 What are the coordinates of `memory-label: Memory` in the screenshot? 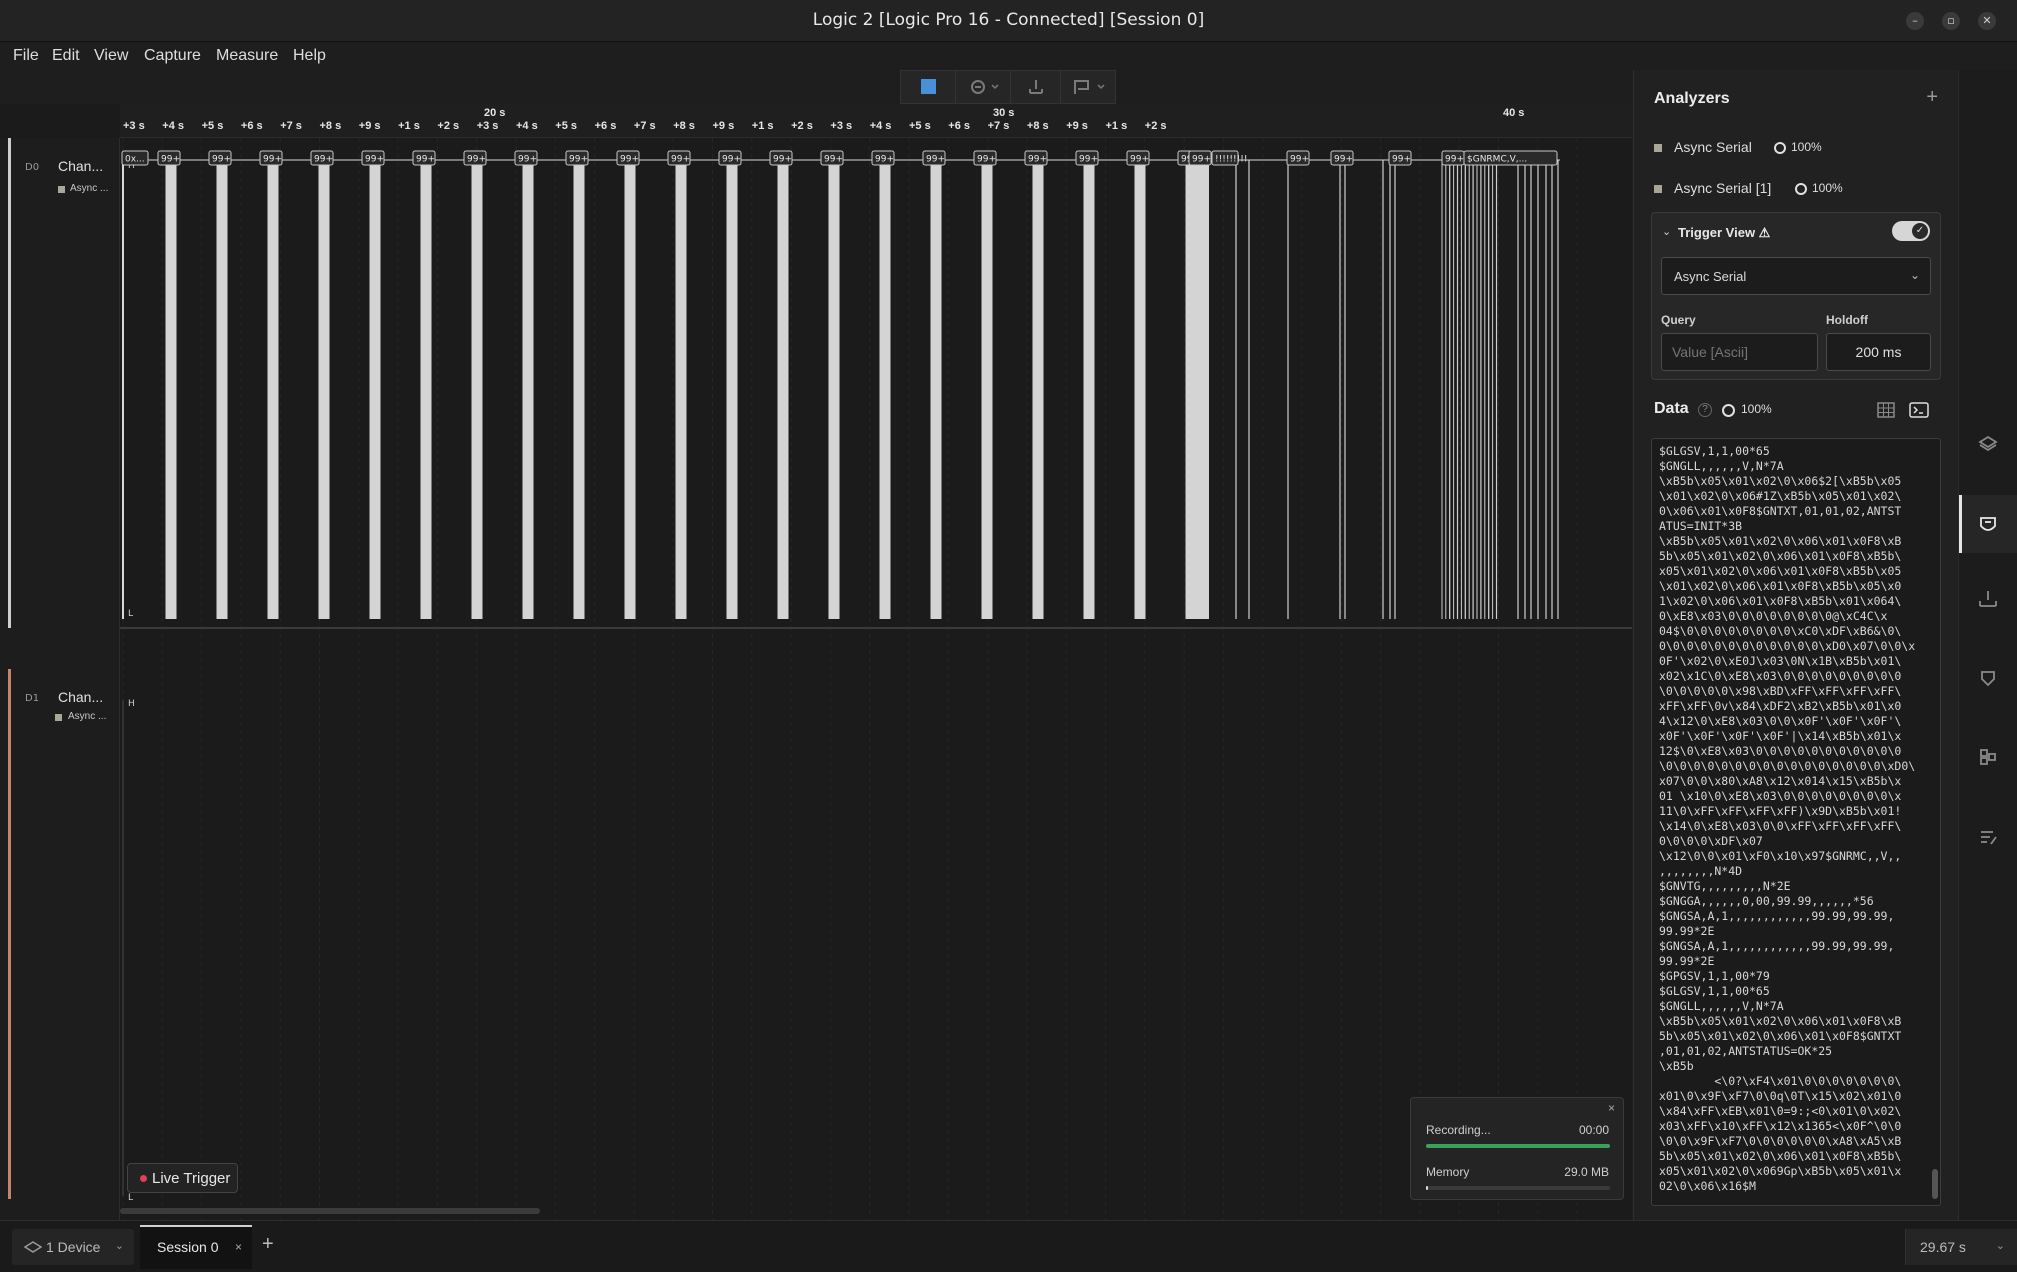 It's located at (1448, 1172).